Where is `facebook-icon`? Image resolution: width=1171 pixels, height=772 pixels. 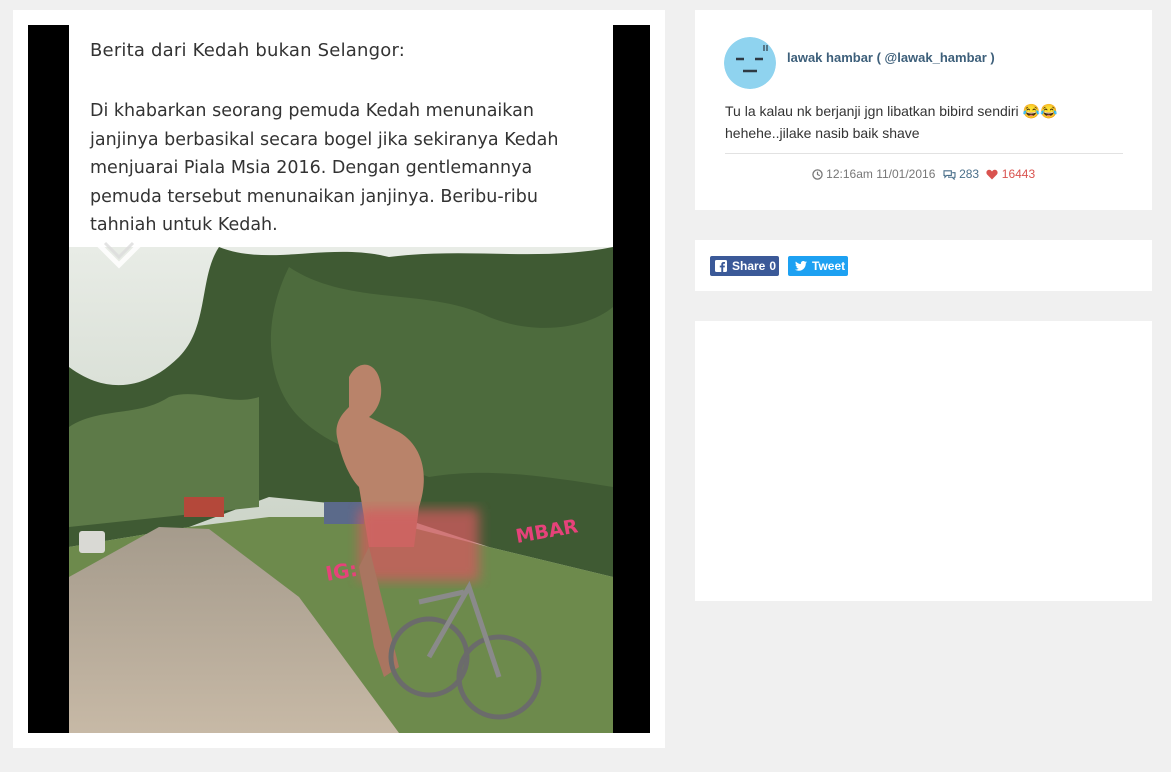 facebook-icon is located at coordinates (721, 266).